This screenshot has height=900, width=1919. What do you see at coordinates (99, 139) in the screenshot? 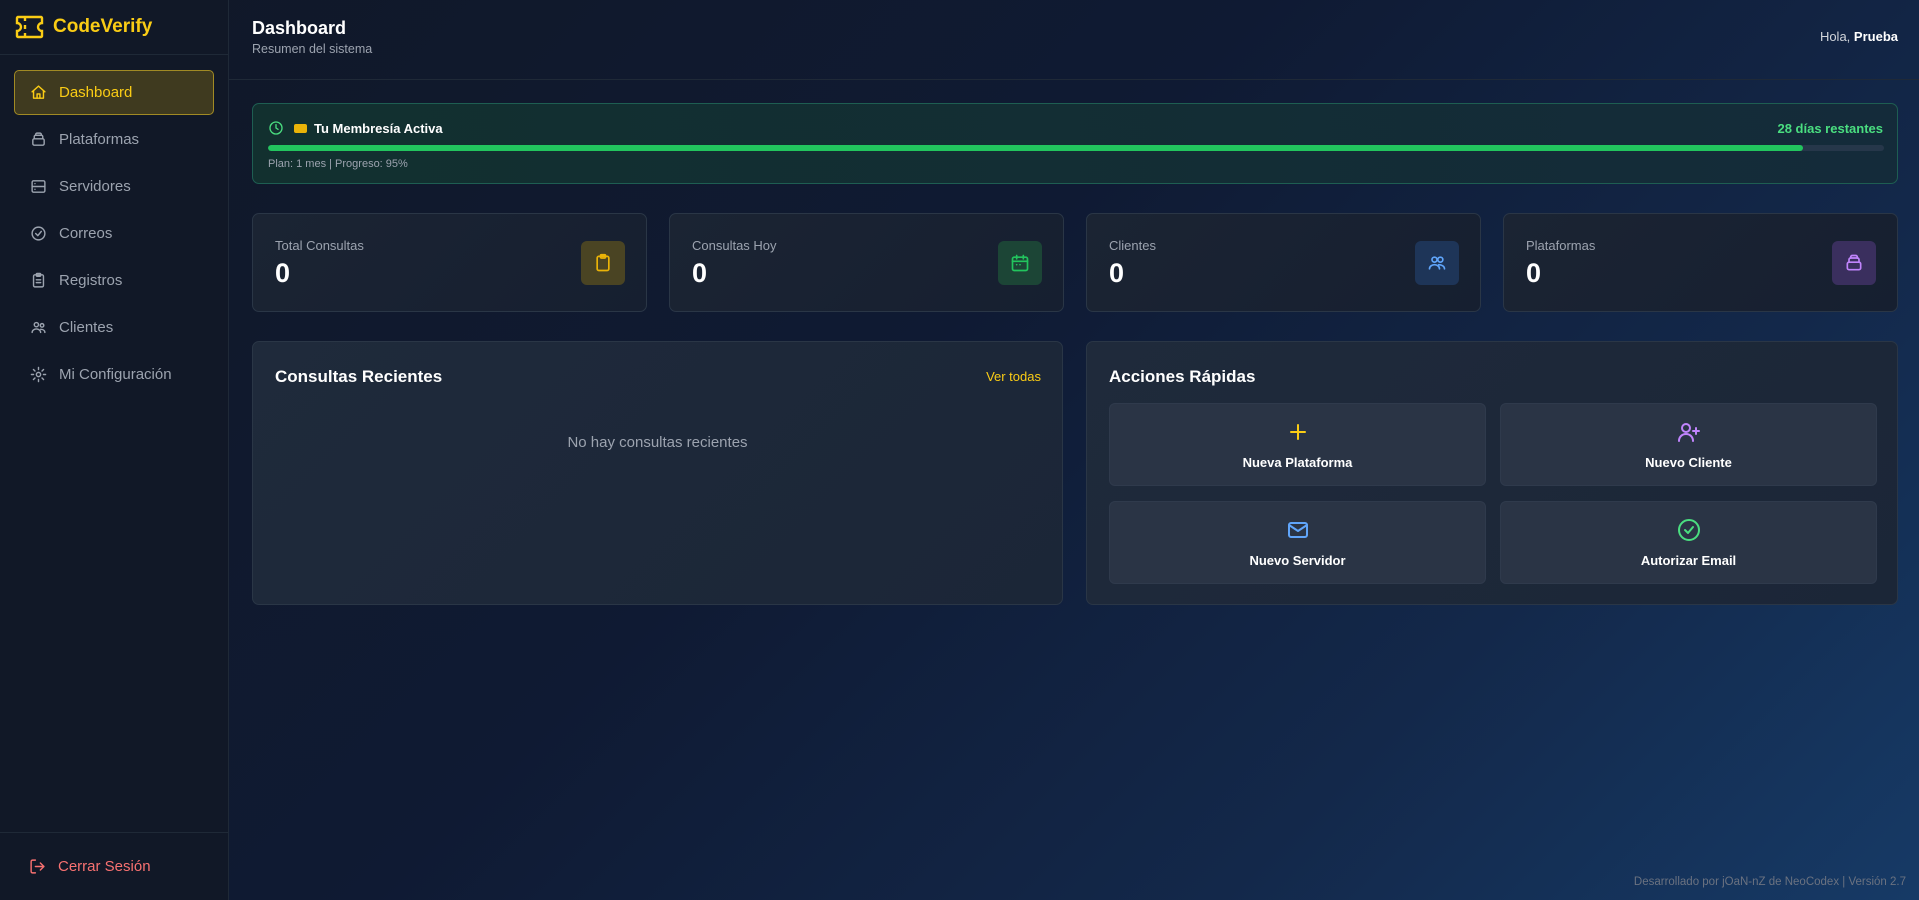
I see `sidebar-item-label: Plataformas` at bounding box center [99, 139].